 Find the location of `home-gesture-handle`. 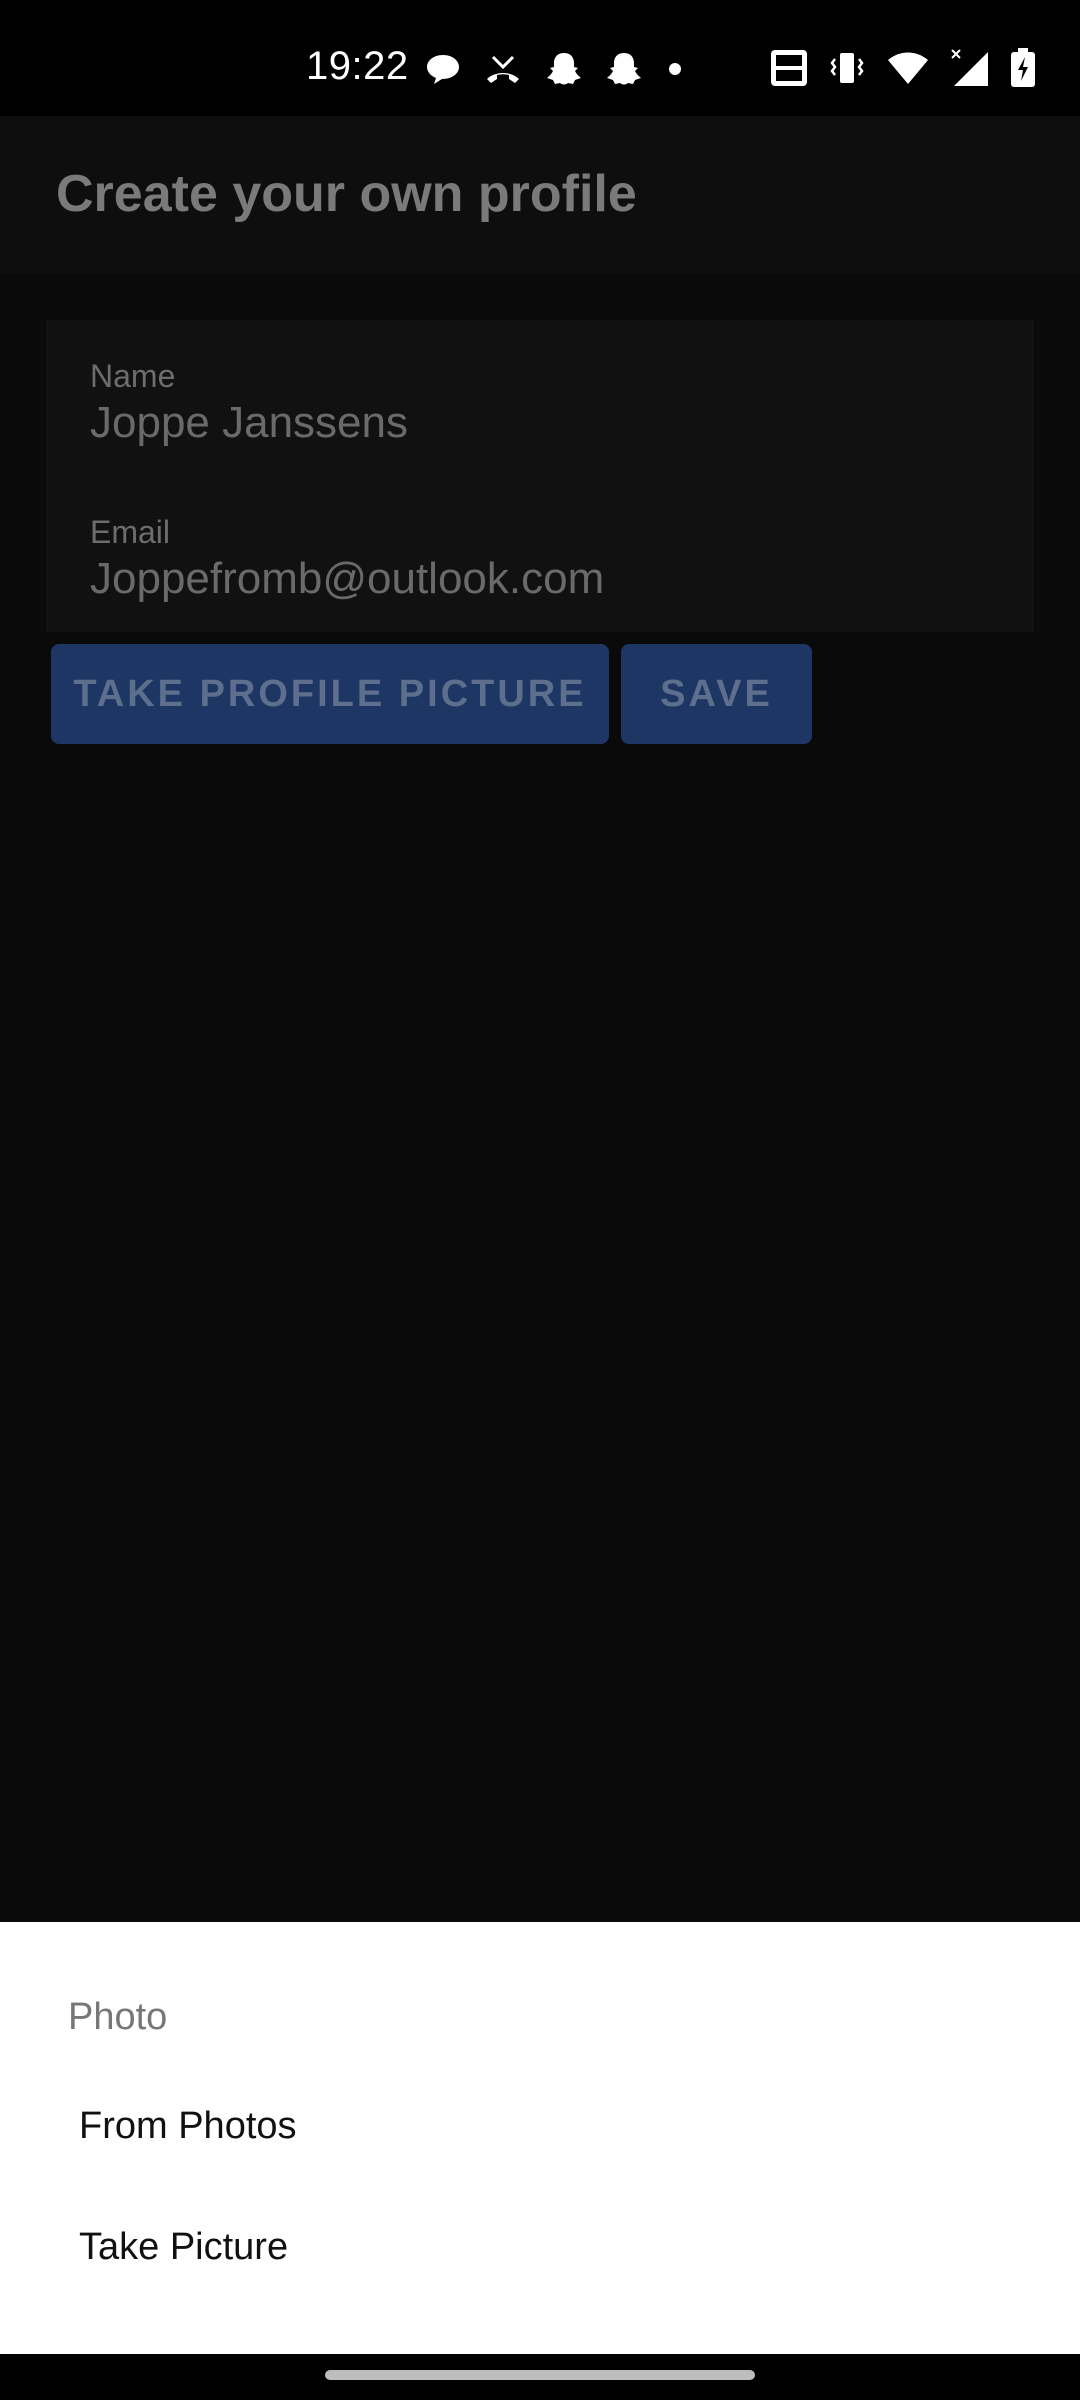

home-gesture-handle is located at coordinates (540, 2375).